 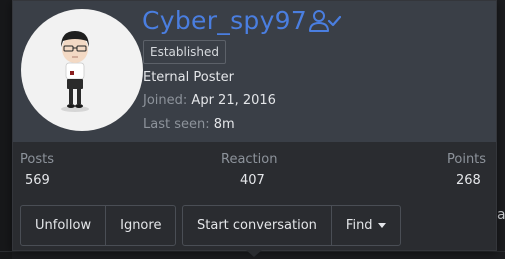 I want to click on last-seen-line: Last seen: 8m, so click(x=189, y=124).